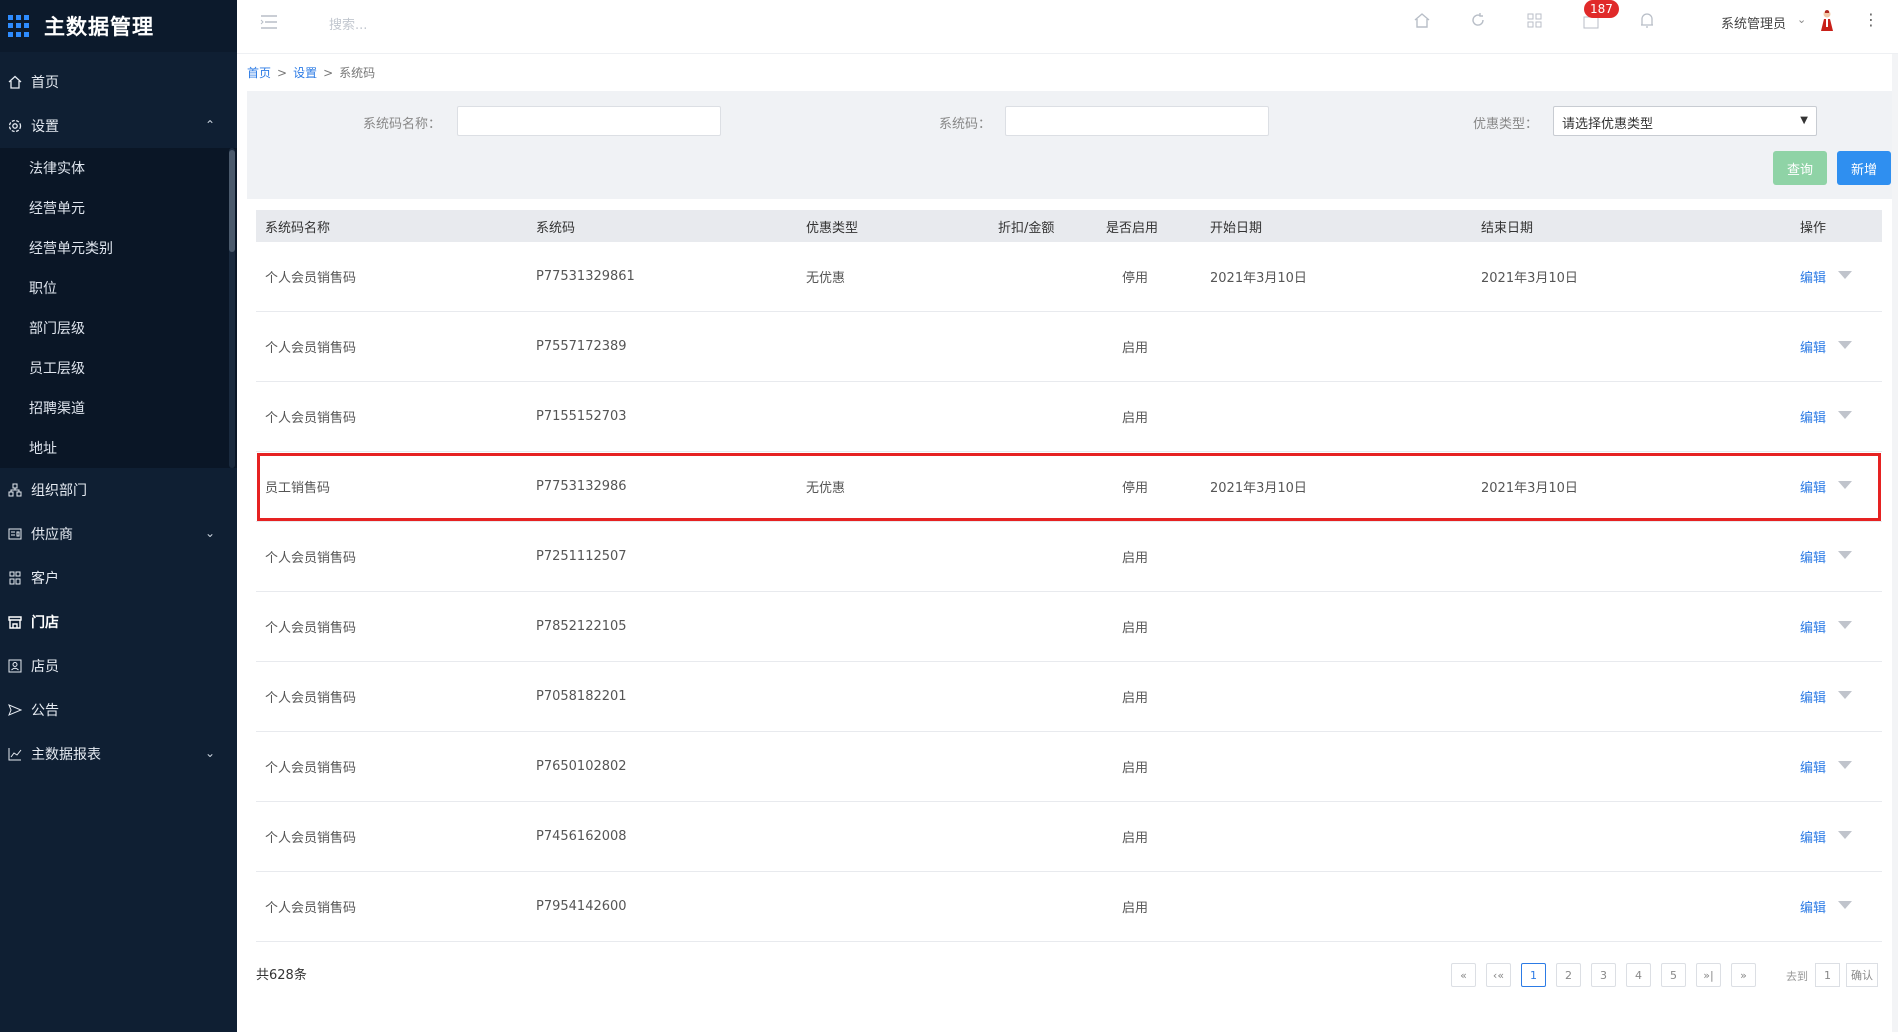 The width and height of the screenshot is (1898, 1032). I want to click on sidebar-item-supplier: 供应商 ⌄, so click(118, 534).